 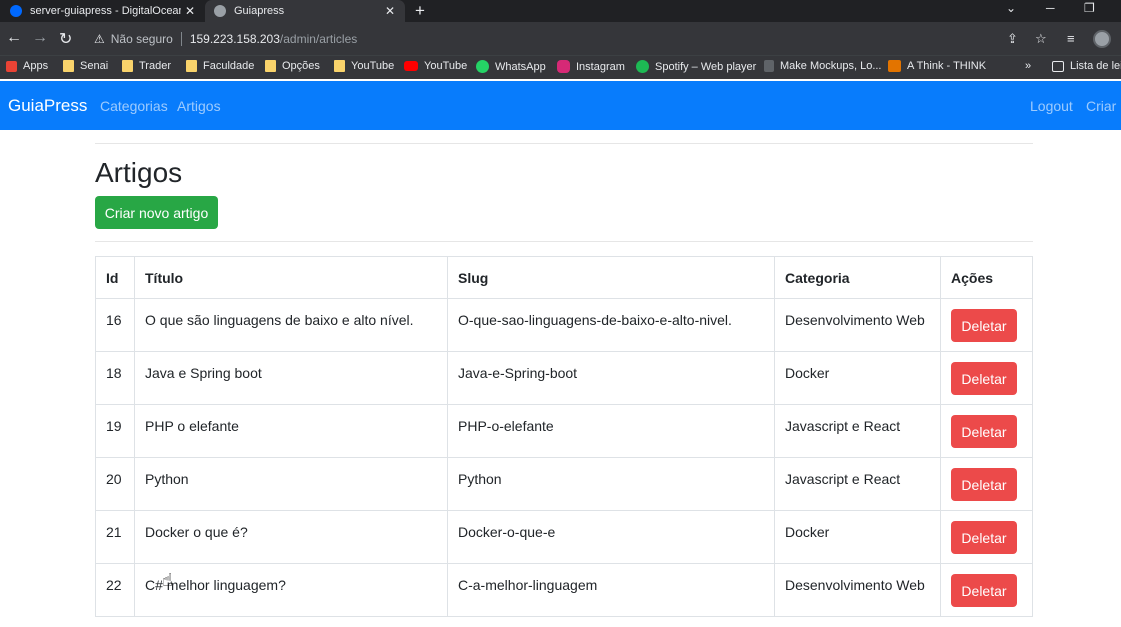 I want to click on brand-link: GuiaPress, so click(x=47, y=106).